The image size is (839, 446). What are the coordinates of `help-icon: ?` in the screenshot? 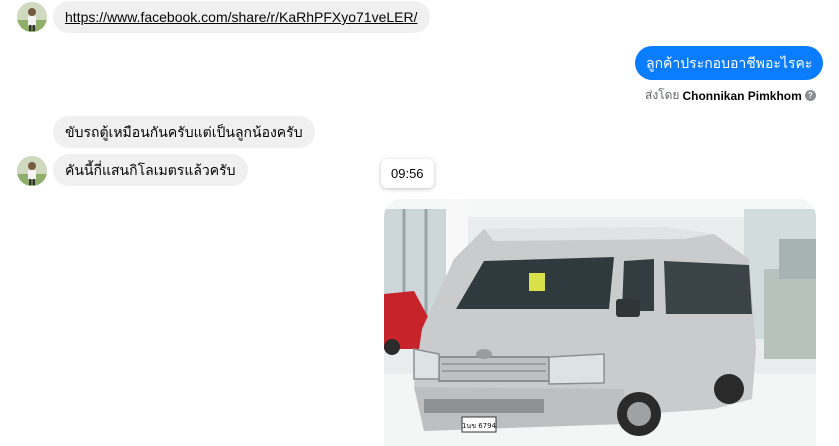 It's located at (810, 95).